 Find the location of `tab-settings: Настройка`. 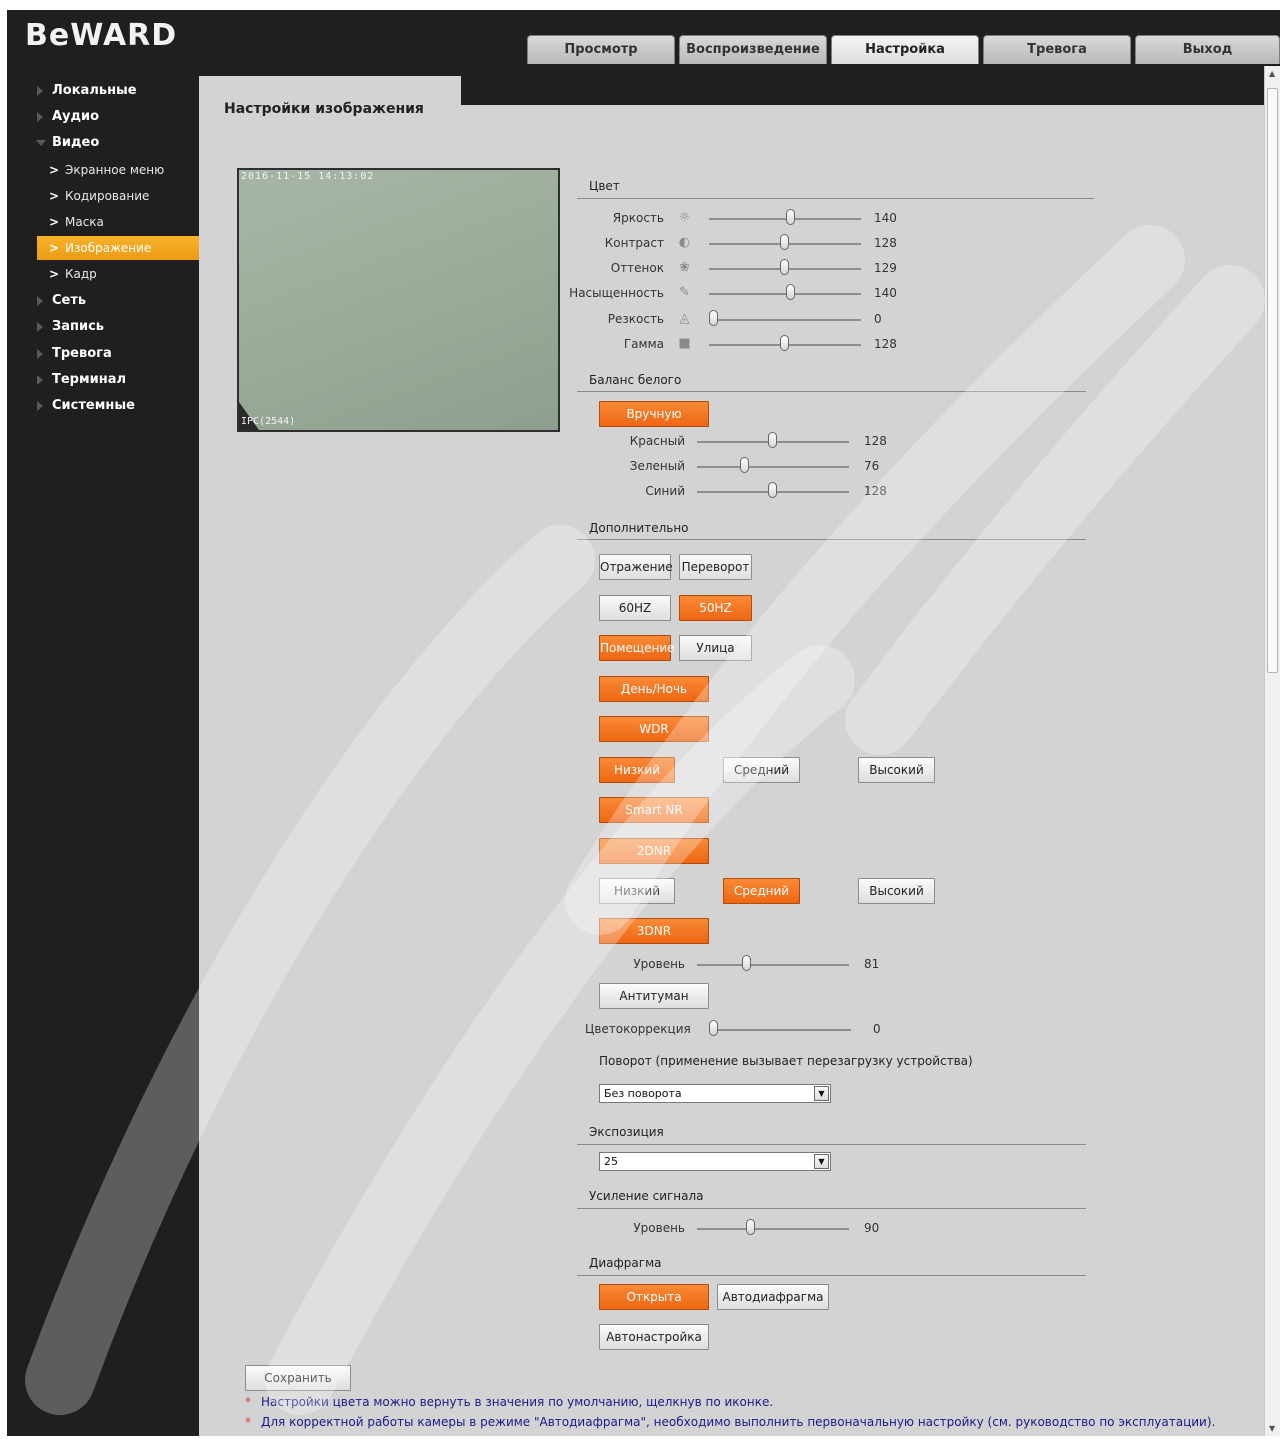

tab-settings: Настройка is located at coordinates (905, 49).